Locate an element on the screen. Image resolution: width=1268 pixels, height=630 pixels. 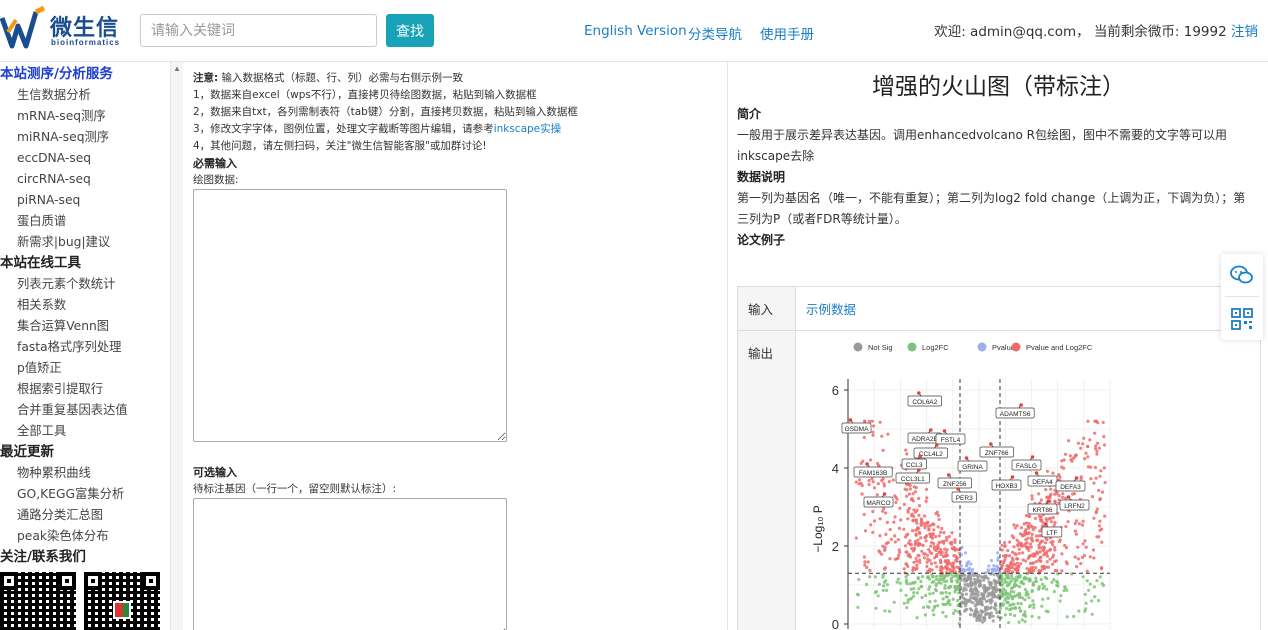
sidebar-item-eccdna-seq: eccDNA-seq is located at coordinates (85, 158).